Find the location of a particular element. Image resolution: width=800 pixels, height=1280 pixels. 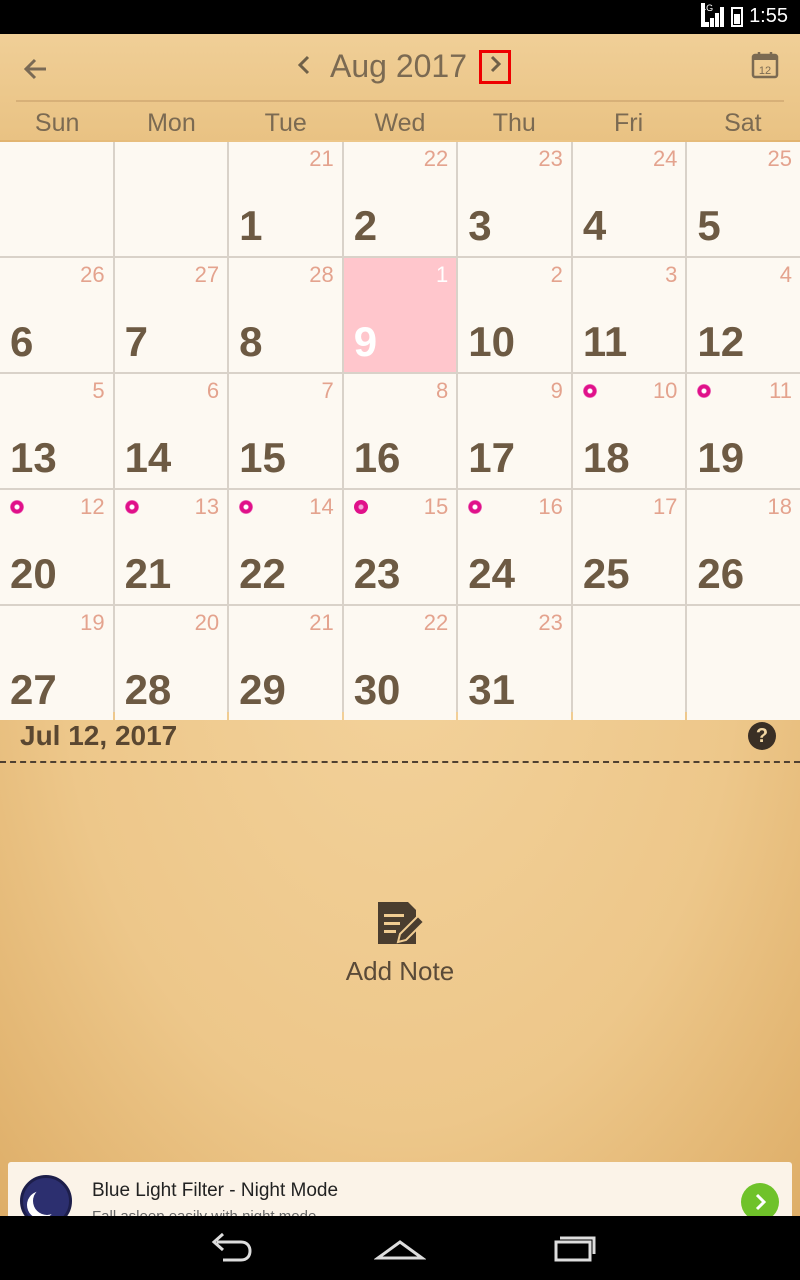

day-cell-23: 15 23 is located at coordinates (400, 547).